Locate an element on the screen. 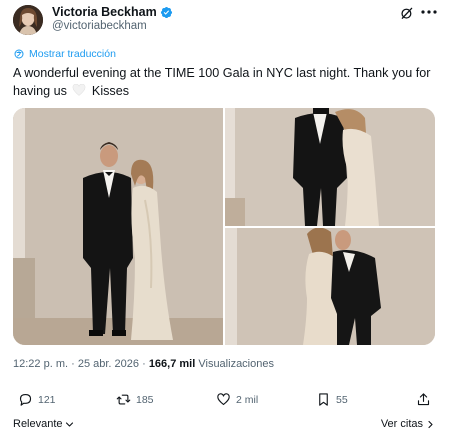 This screenshot has width=450, height=446. avatar is located at coordinates (28, 20).